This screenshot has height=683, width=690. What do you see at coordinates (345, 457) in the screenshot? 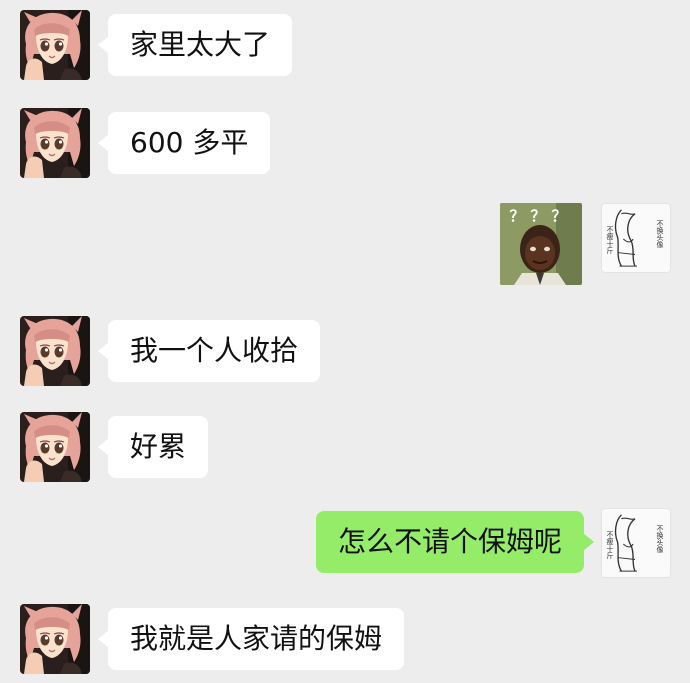
I see `message-row: 好累` at bounding box center [345, 457].